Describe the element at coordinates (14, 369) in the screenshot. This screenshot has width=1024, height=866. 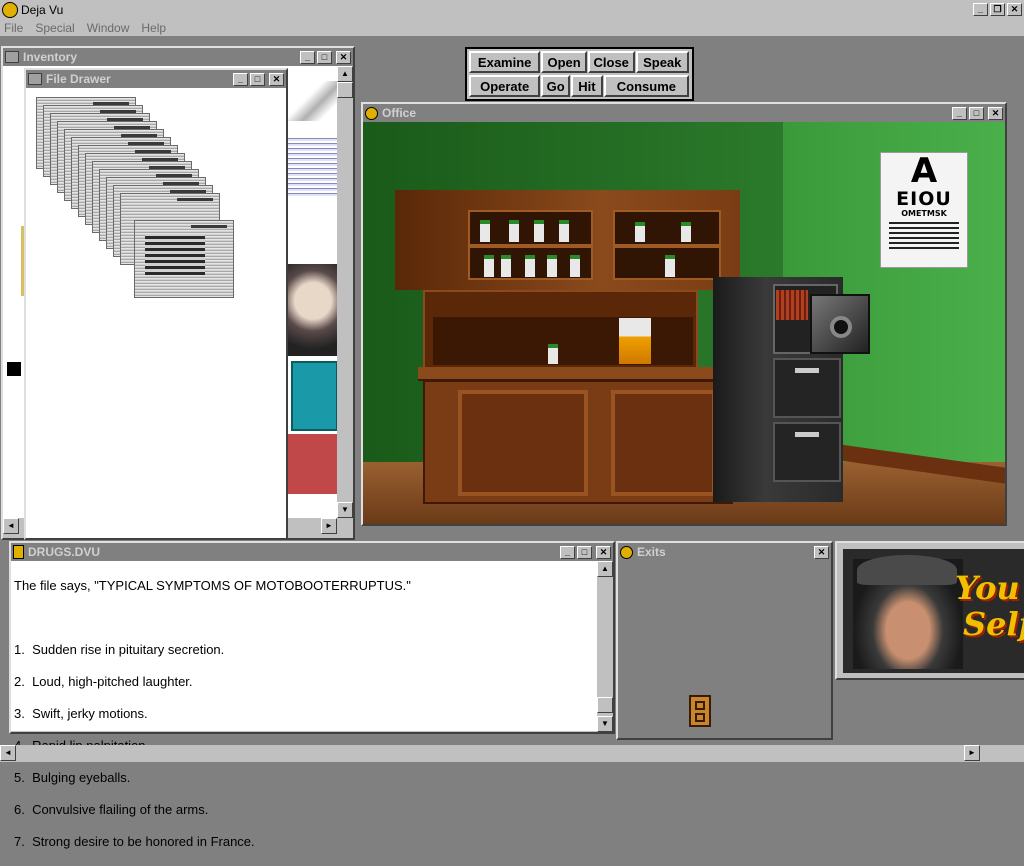
I see `inventory-item-key` at that location.